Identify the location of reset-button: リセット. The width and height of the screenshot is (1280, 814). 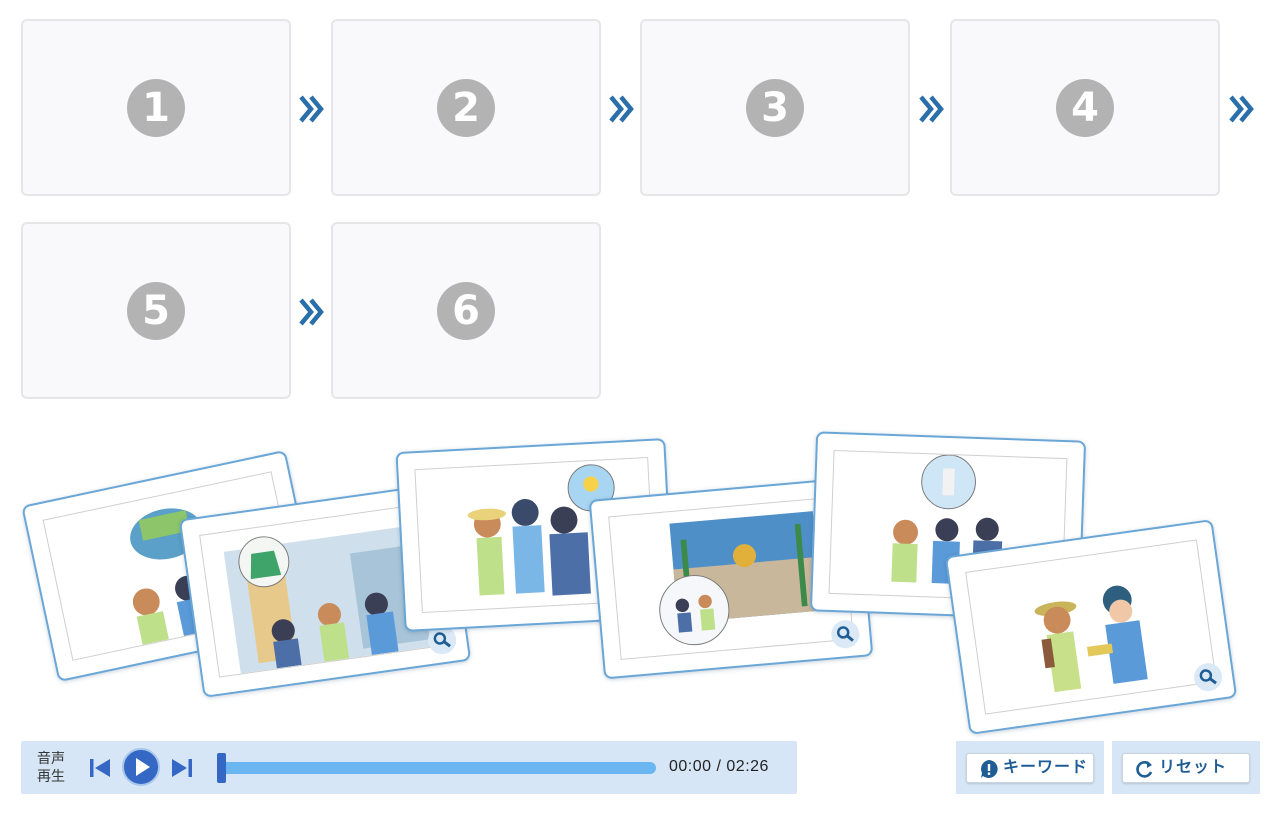
(1186, 768).